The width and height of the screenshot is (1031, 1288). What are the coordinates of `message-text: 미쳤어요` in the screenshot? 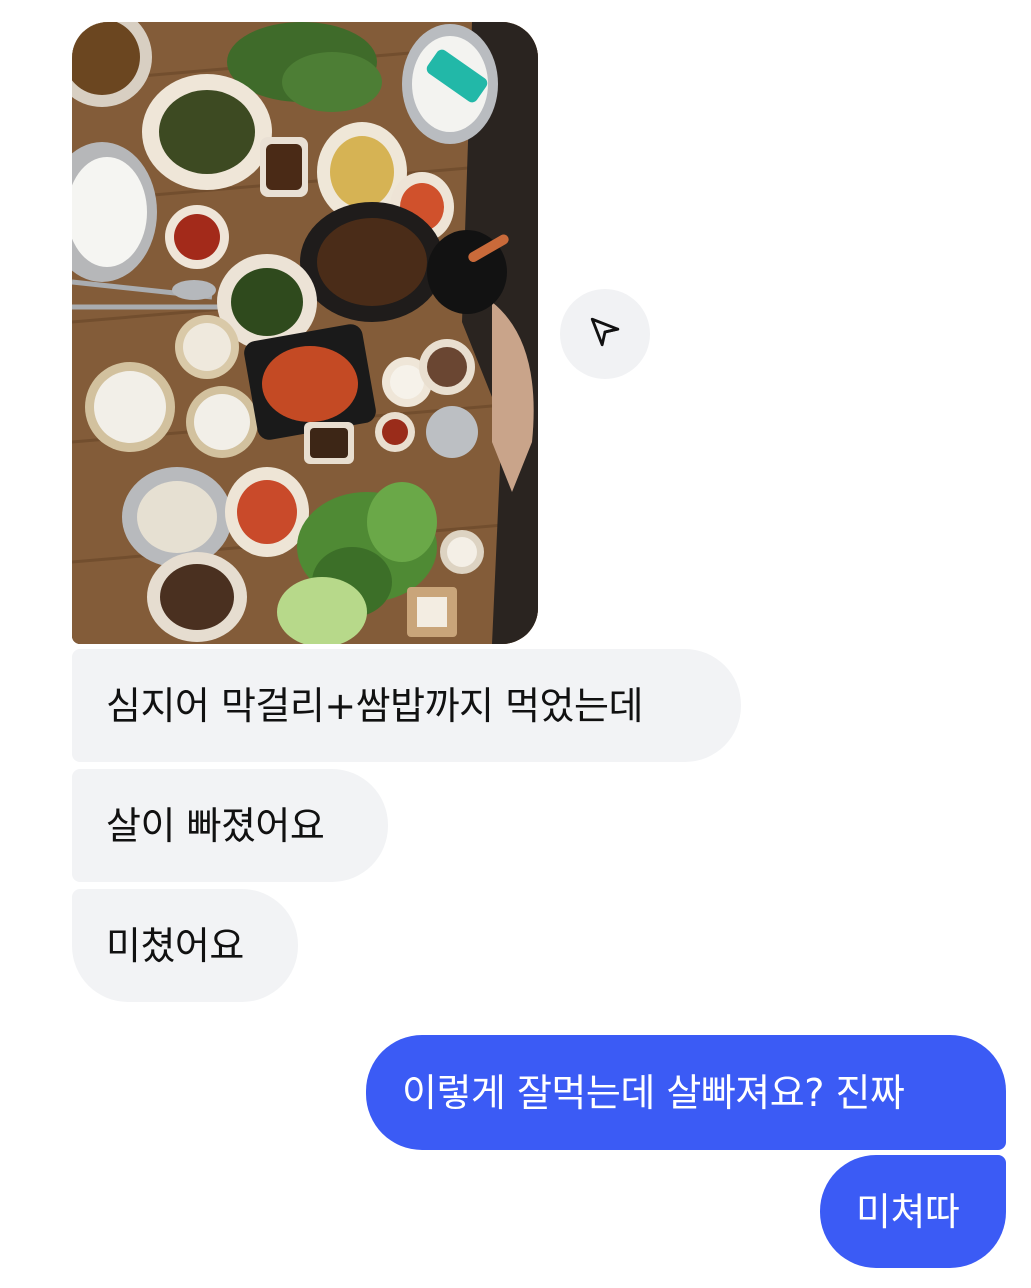 It's located at (175, 945).